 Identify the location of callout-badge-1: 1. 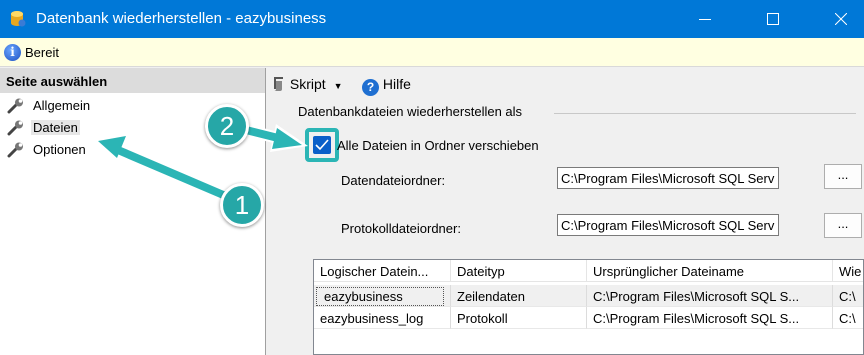
(242, 205).